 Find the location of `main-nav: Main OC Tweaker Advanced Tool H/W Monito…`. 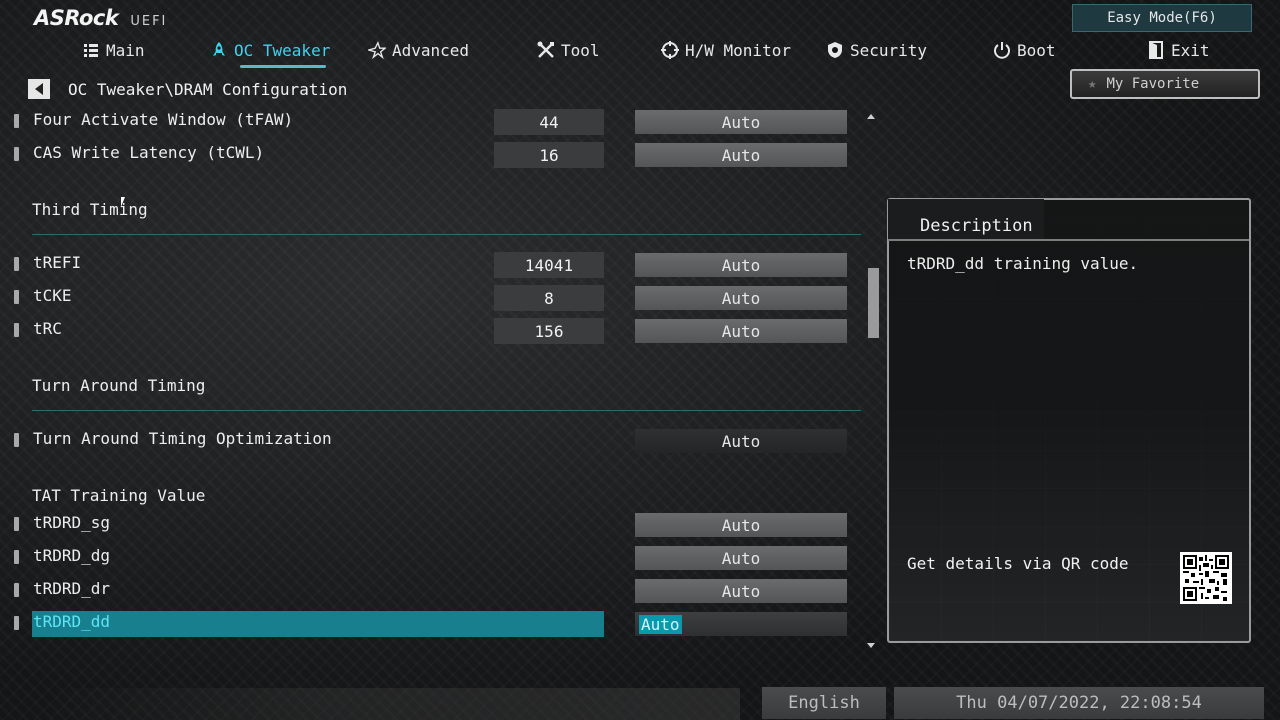

main-nav: Main OC Tweaker Advanced Tool H/W Monito… is located at coordinates (640, 52).